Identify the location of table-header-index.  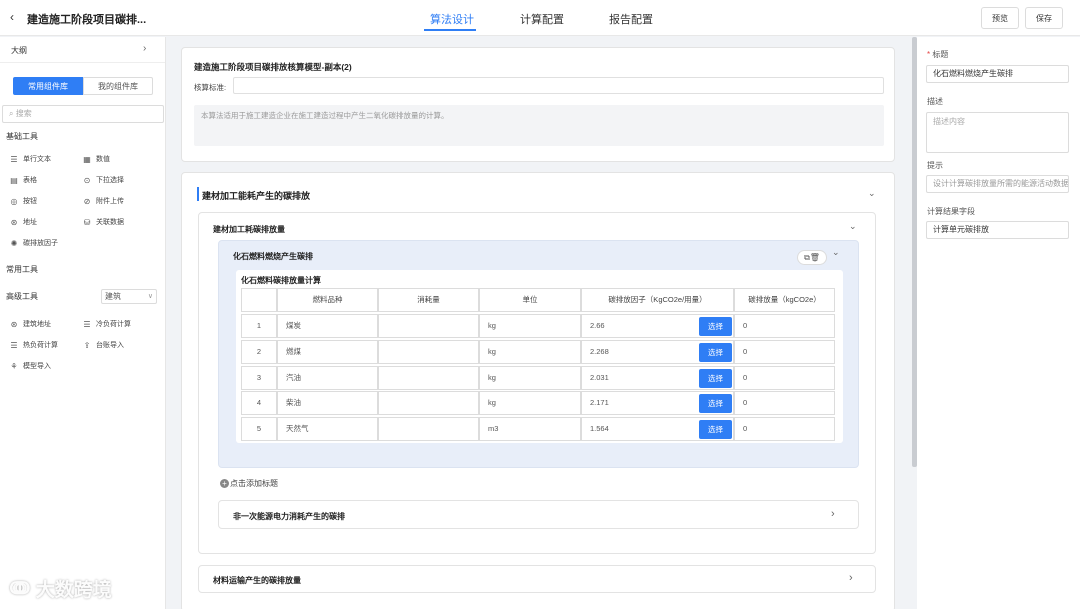
(259, 300).